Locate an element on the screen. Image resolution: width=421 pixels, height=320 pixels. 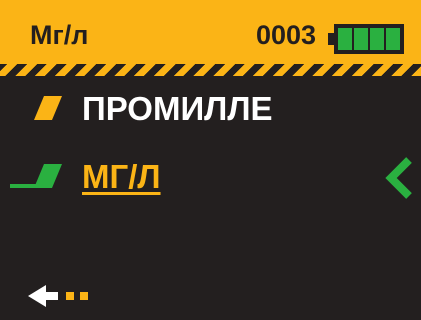
menu-item-mg-l: МГ/Л is located at coordinates (210, 178).